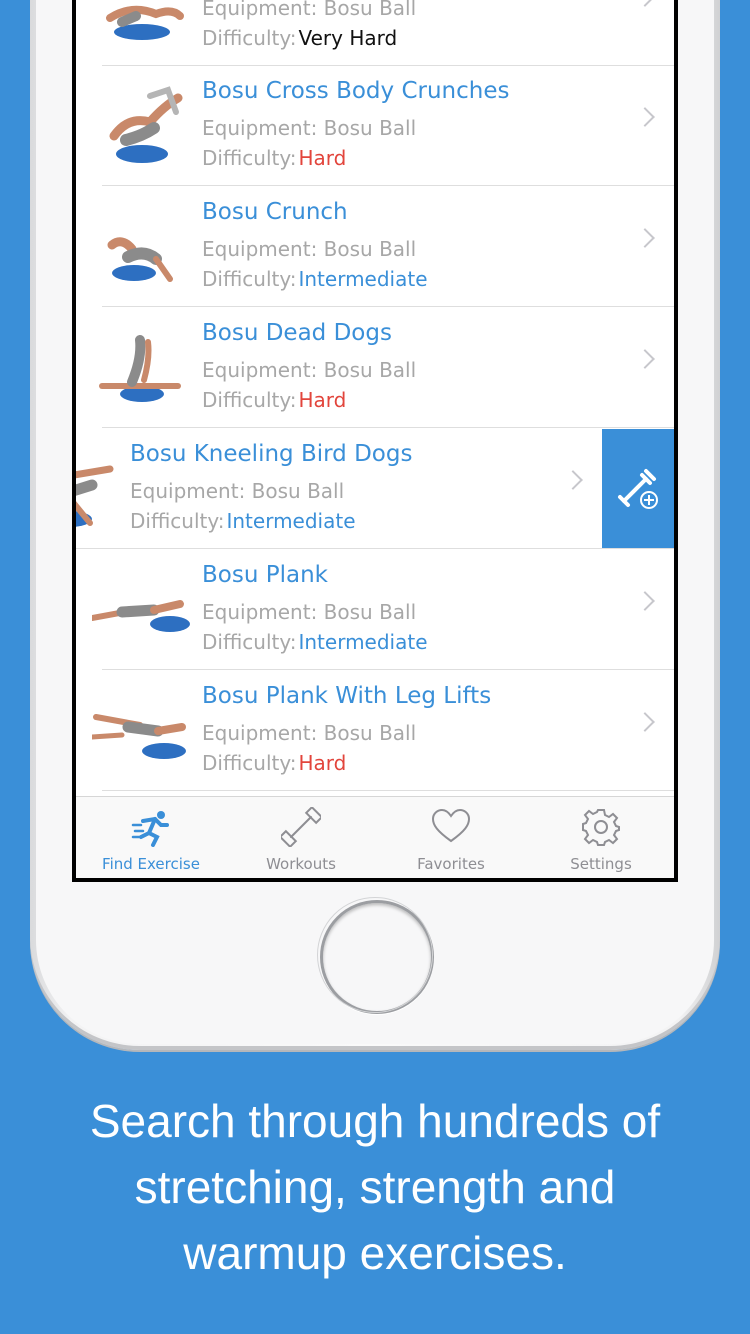 This screenshot has height=1334, width=750. I want to click on exercise-difficulty: Difficulty: Very Hard, so click(299, 38).